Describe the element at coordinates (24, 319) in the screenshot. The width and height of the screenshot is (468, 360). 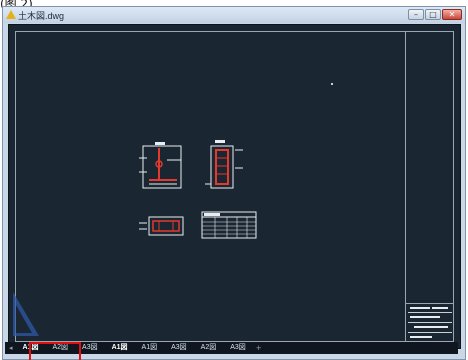
I see `ucs-icon-cutout` at that location.